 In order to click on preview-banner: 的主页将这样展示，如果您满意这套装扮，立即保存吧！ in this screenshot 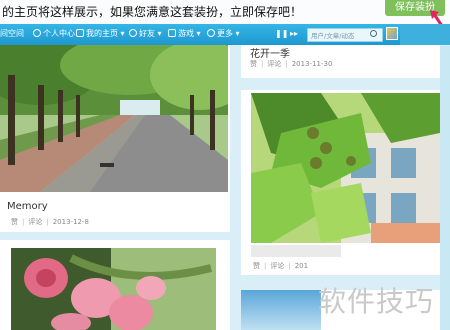, I will do `click(225, 12)`.